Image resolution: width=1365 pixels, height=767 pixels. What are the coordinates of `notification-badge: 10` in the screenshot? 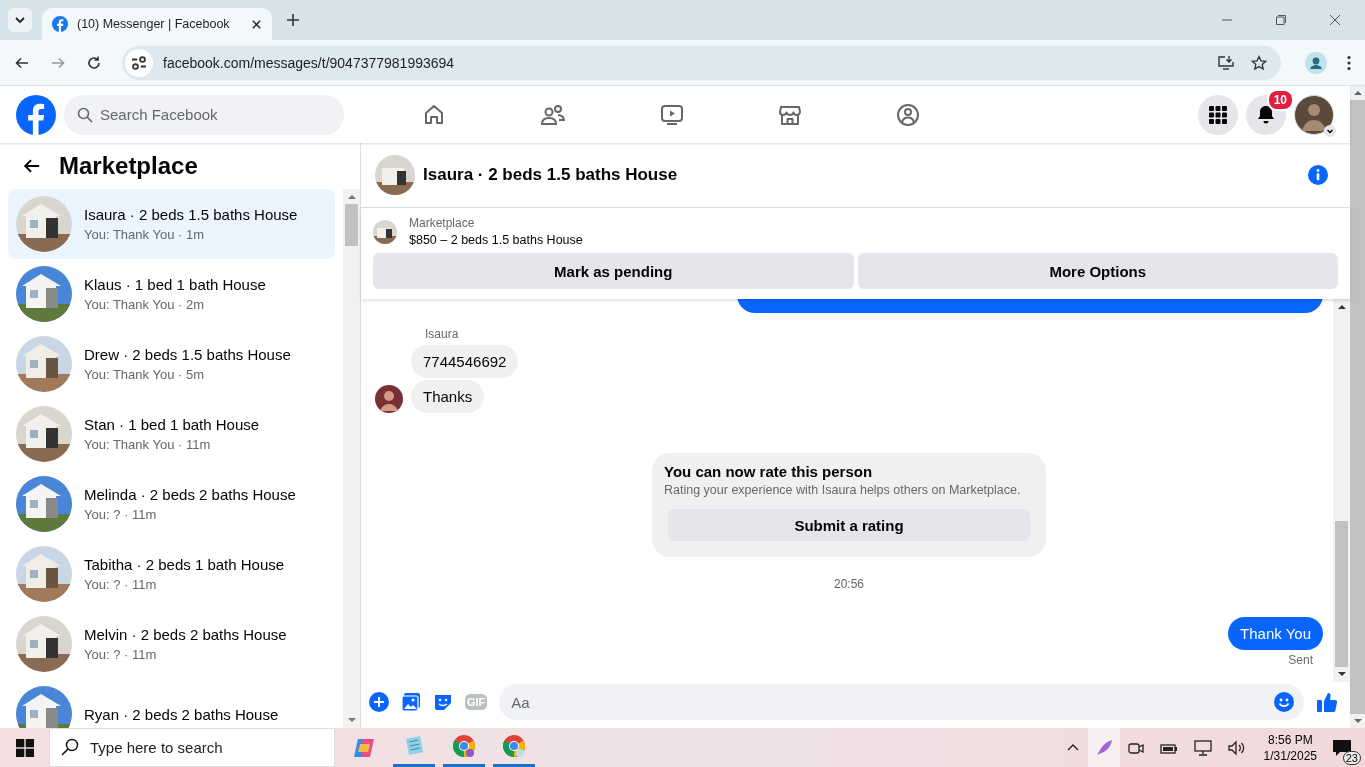 It's located at (1280, 99).